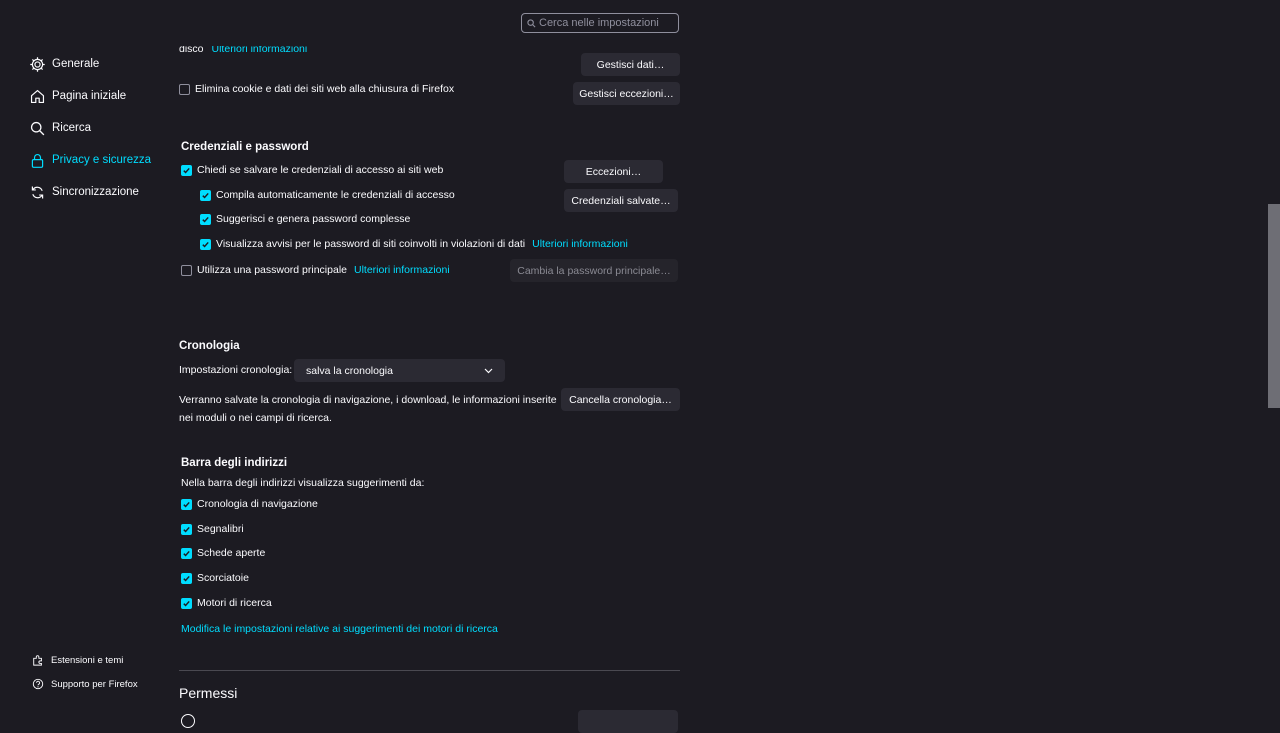  I want to click on puzzle-icon, so click(37, 660).